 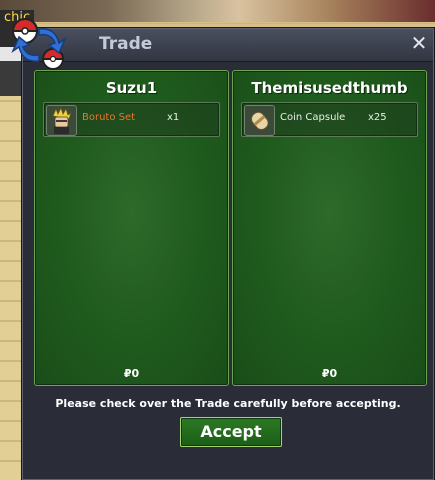 I want to click on right-money: ₽0, so click(x=329, y=373).